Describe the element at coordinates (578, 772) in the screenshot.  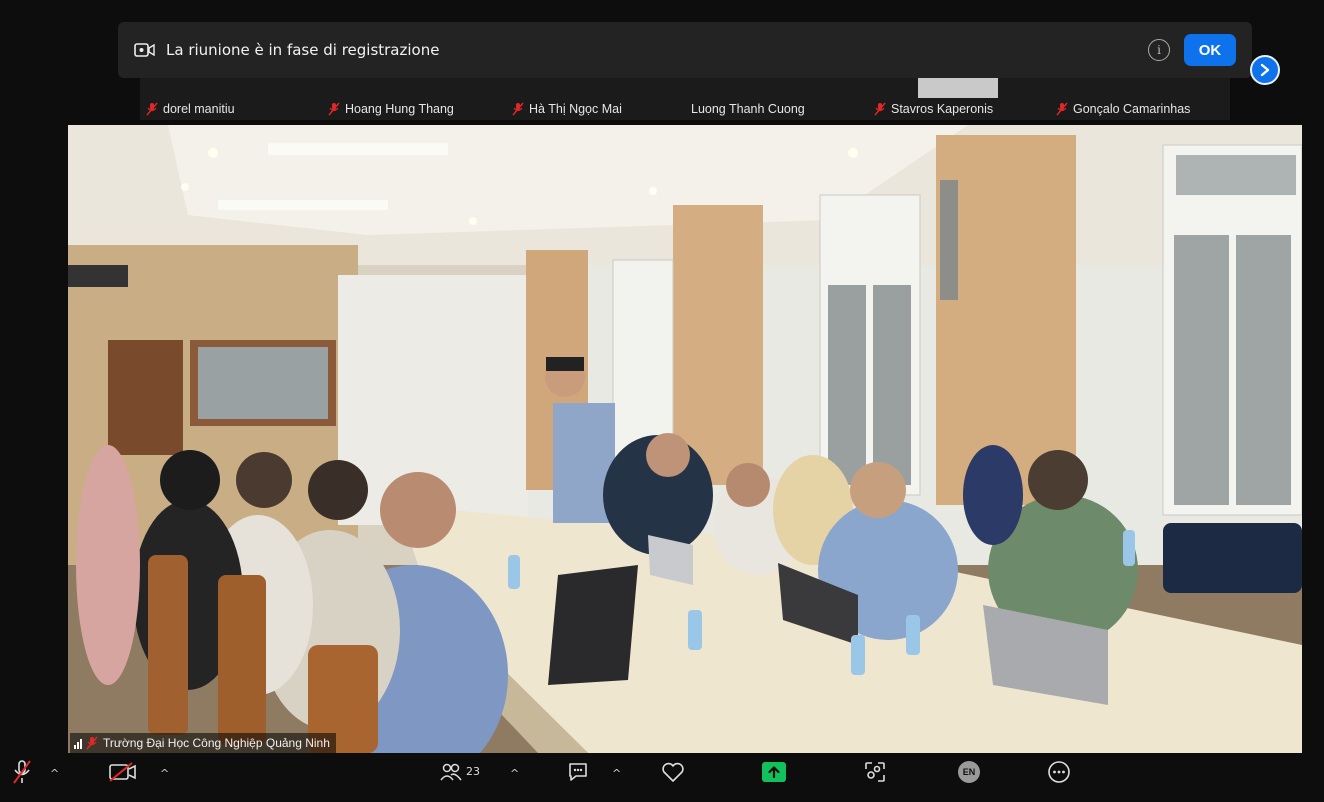
I see `chat-icon` at that location.